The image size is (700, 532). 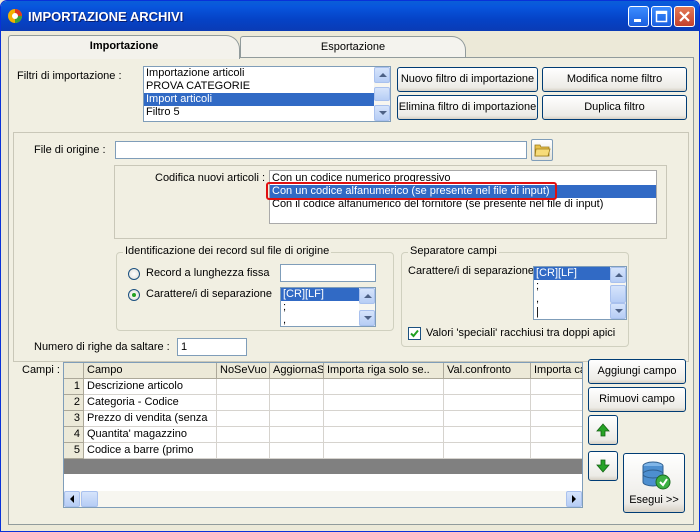 I want to click on skip-rows-input: 1, so click(x=212, y=347).